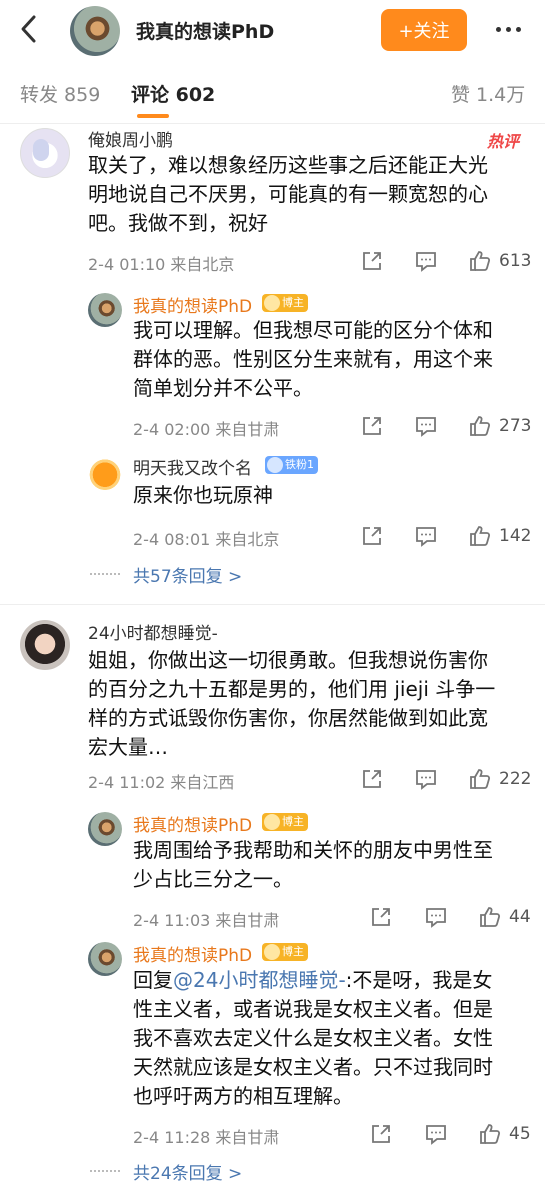  I want to click on reply-text: 原来你也玩原神, so click(203, 495).